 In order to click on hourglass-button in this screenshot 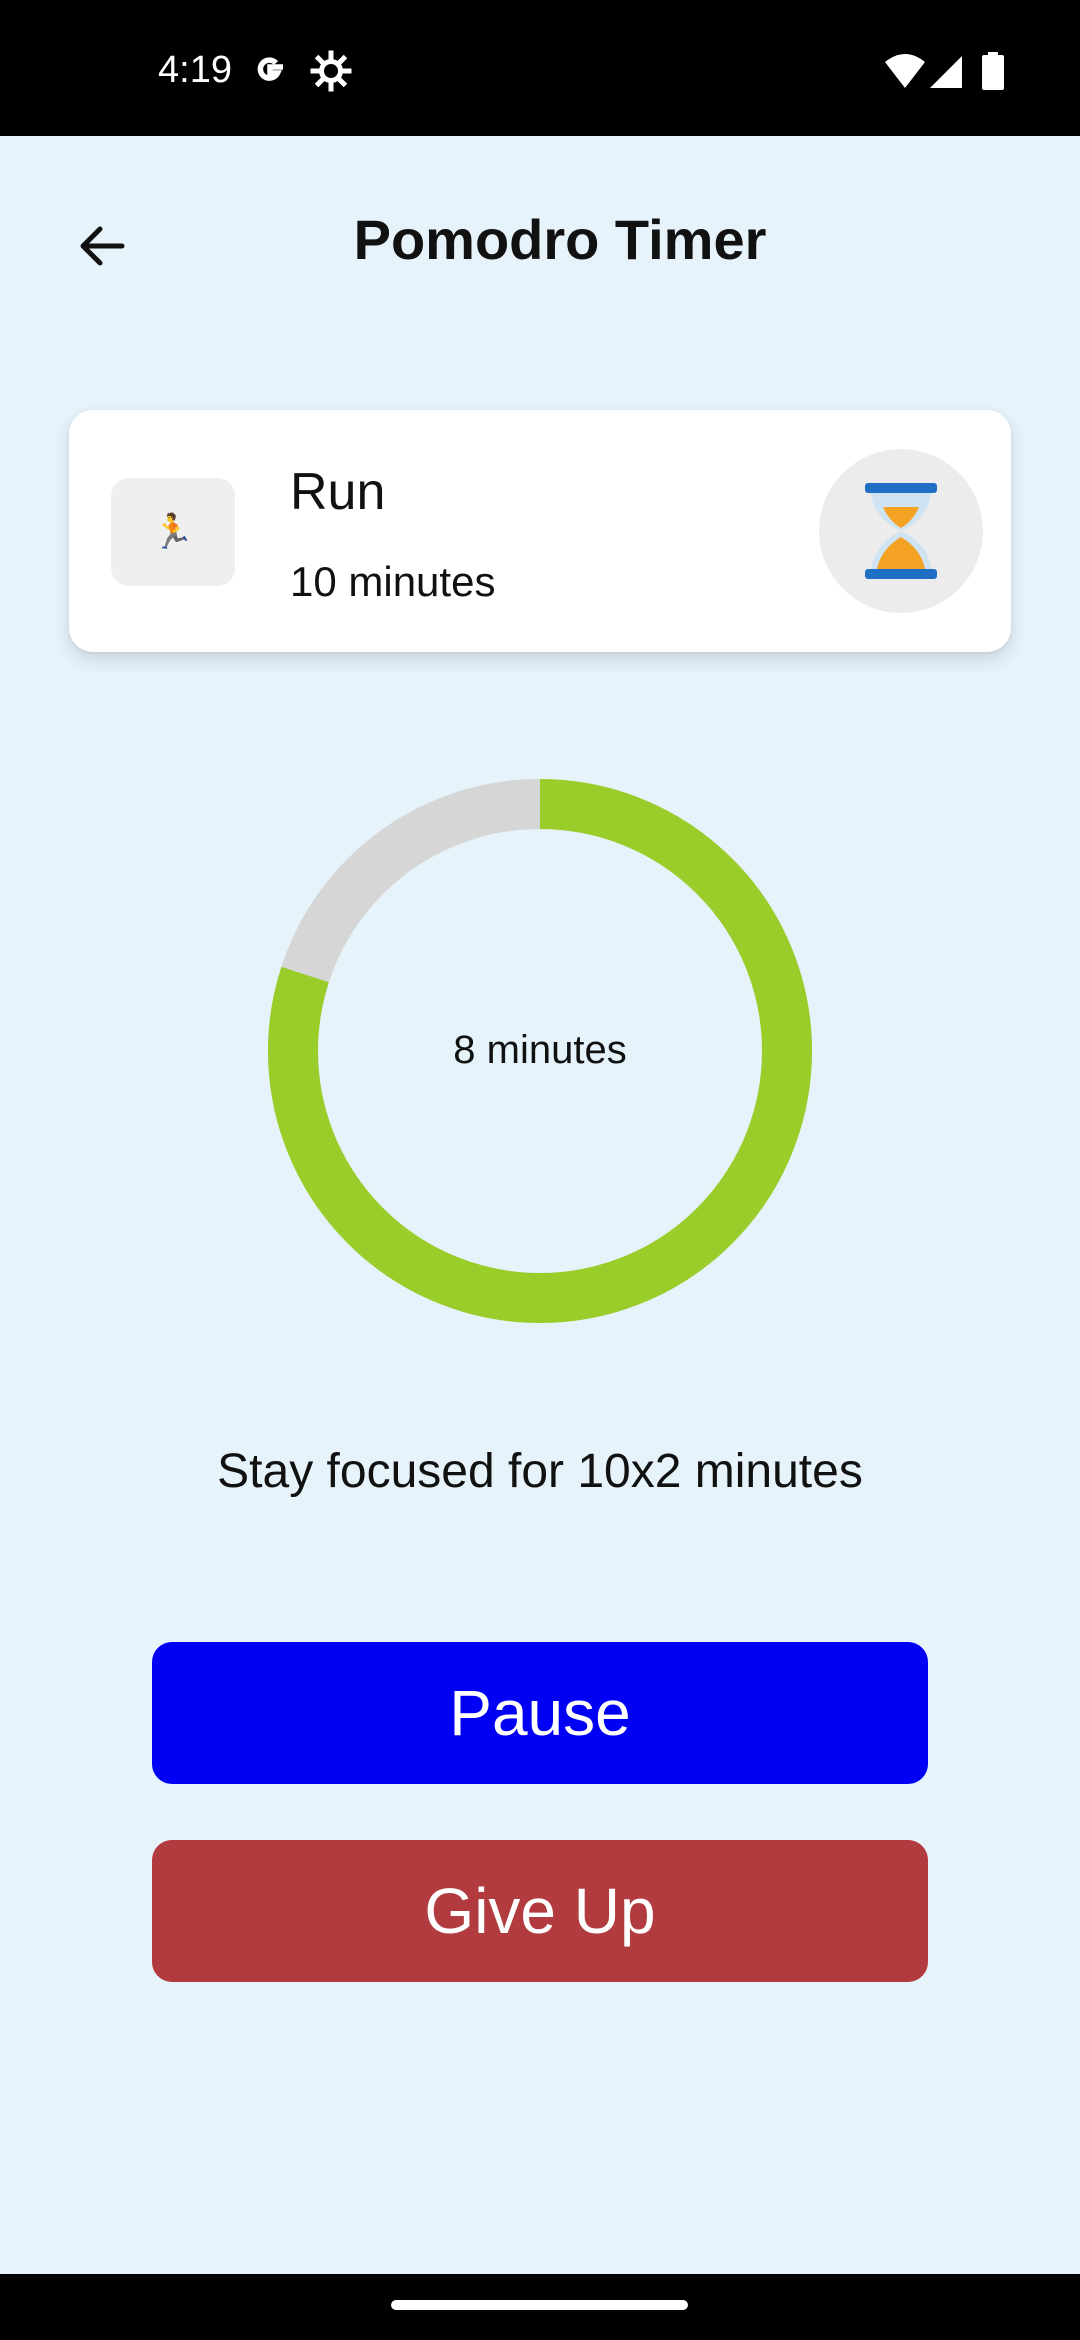, I will do `click(901, 531)`.